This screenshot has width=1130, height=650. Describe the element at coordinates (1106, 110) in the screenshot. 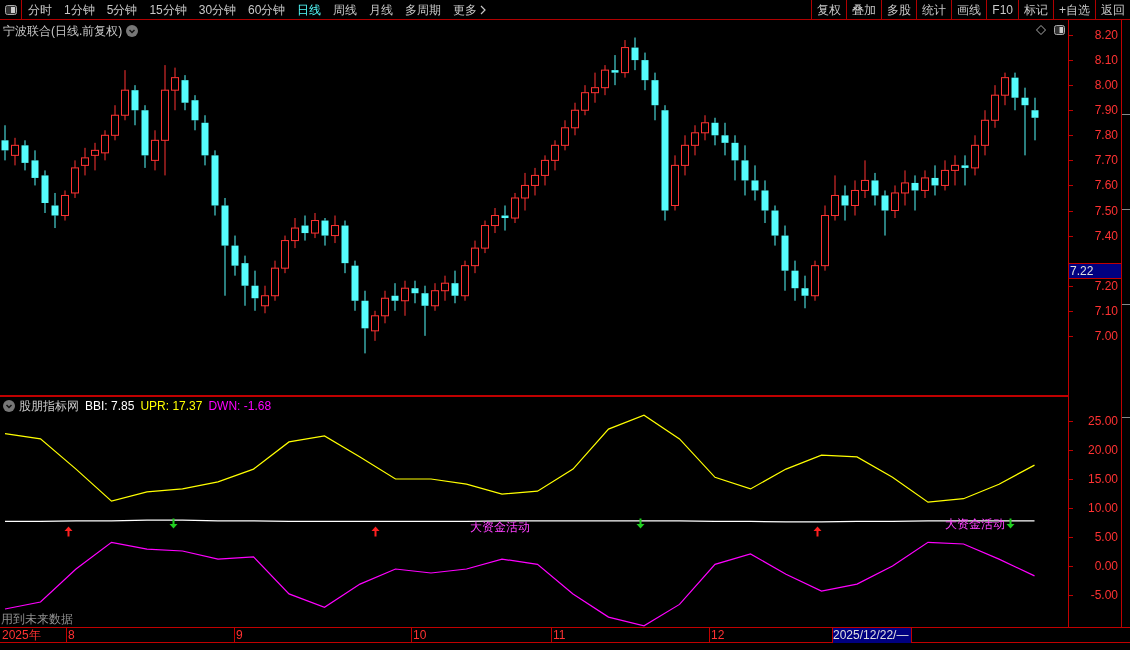

I see `axis-label: 7.90` at that location.